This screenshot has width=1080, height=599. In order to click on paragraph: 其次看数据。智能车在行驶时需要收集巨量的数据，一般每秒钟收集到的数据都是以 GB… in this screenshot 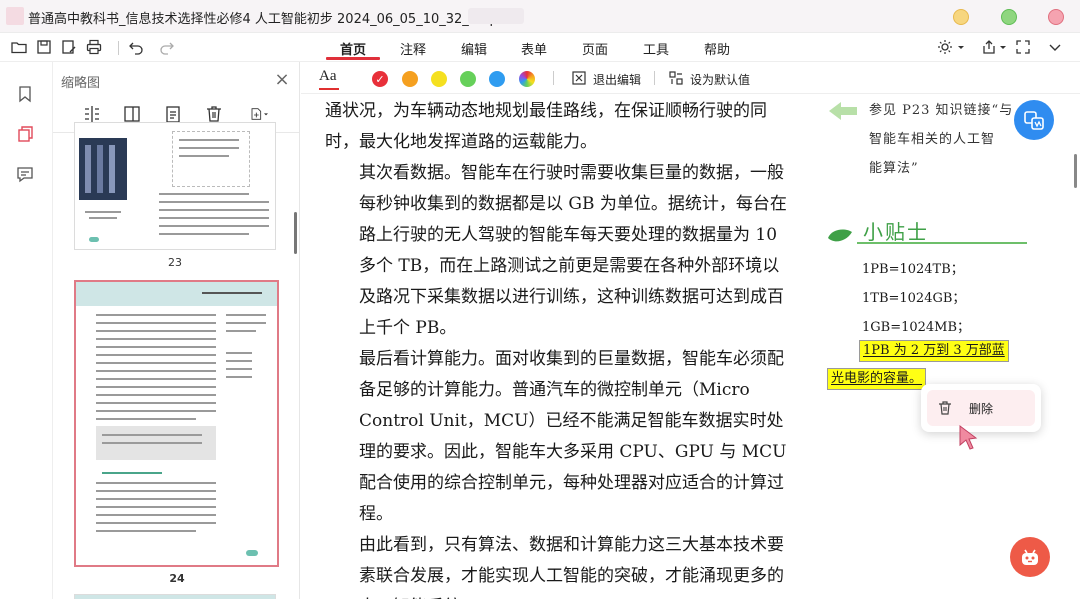, I will do `click(573, 250)`.